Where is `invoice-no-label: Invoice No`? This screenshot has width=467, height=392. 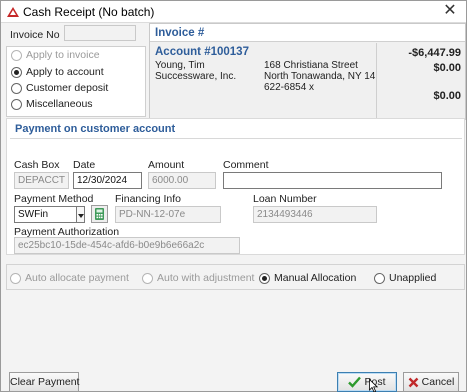
invoice-no-label: Invoice No is located at coordinates (35, 35).